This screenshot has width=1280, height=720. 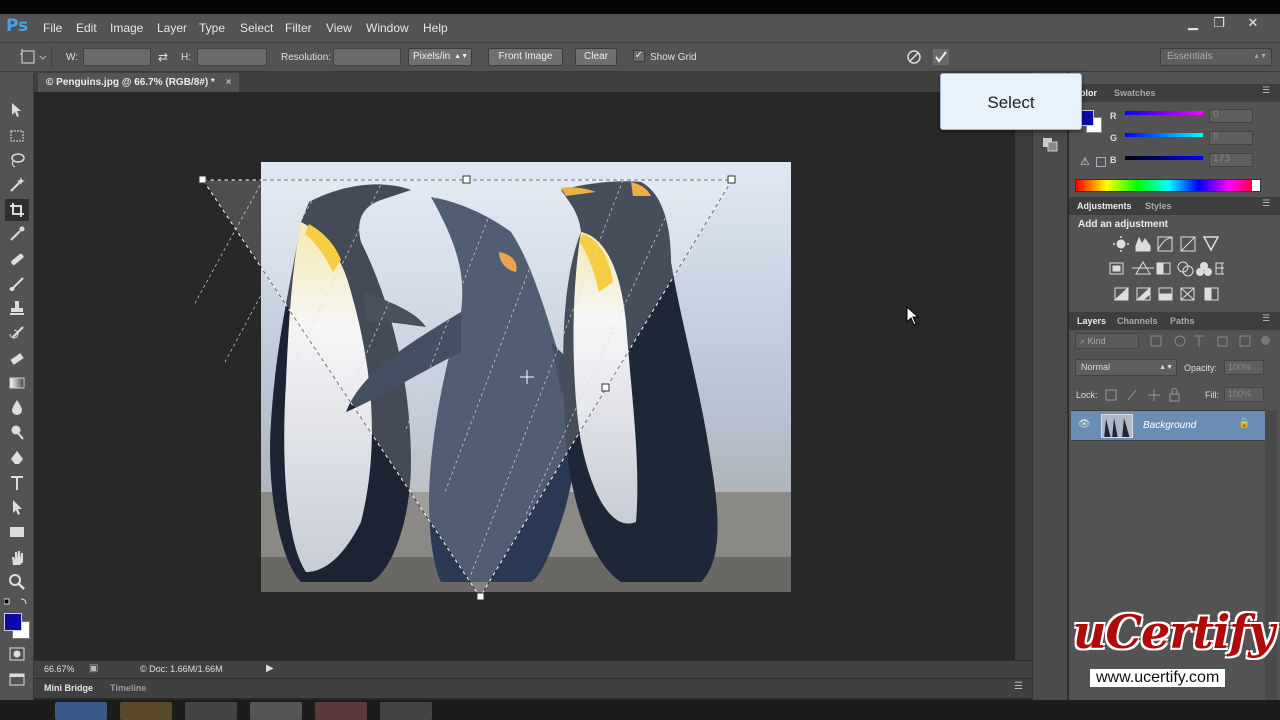 I want to click on curves-icon, so click(x=1165, y=244).